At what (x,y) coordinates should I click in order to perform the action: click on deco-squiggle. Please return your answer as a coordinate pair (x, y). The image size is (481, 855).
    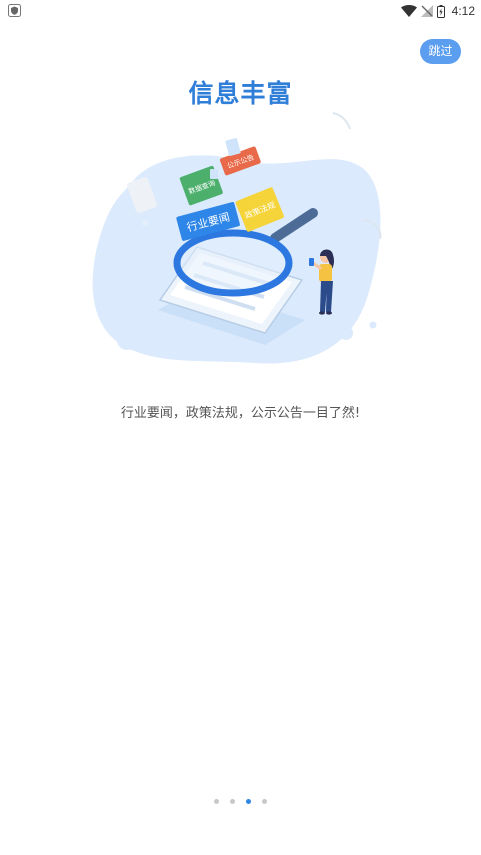
    Looking at the image, I should click on (341, 121).